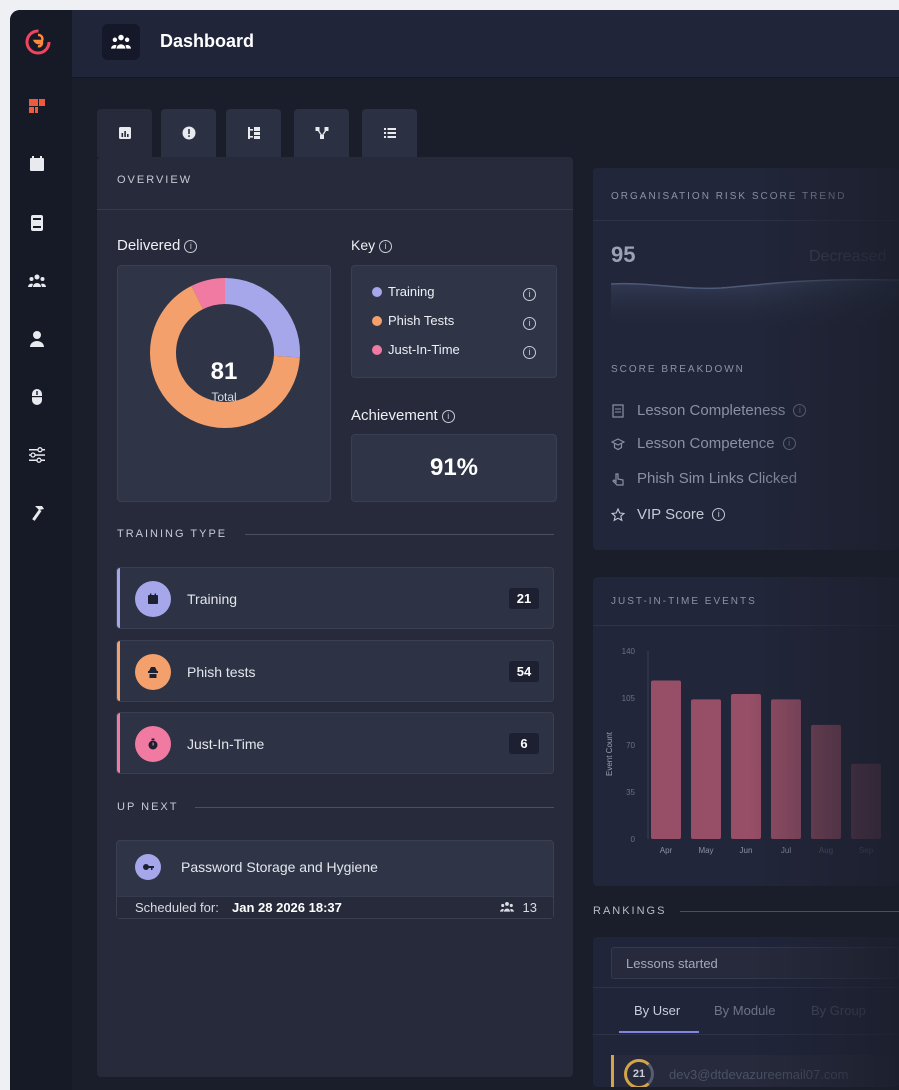 The width and height of the screenshot is (899, 1090). Describe the element at coordinates (424, 349) in the screenshot. I see `key-label-text: Just-In-Time` at that location.